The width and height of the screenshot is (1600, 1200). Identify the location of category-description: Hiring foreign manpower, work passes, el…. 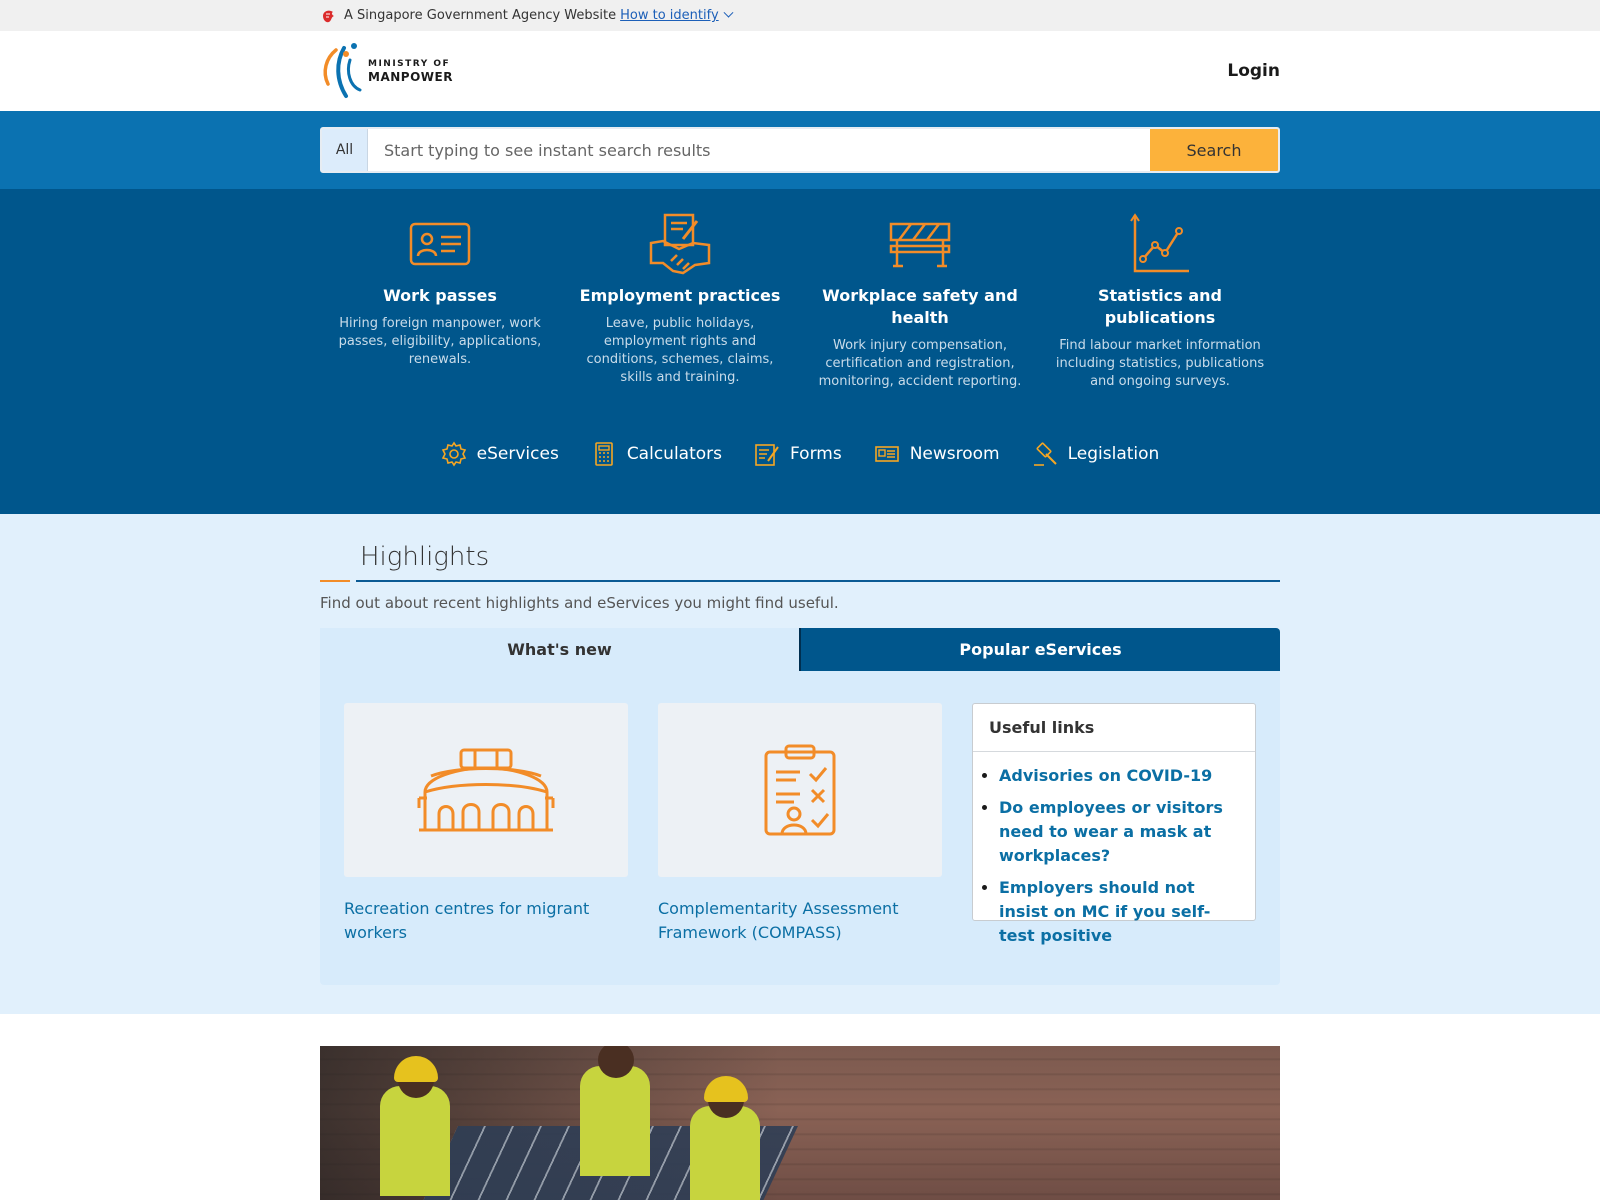
(440, 341).